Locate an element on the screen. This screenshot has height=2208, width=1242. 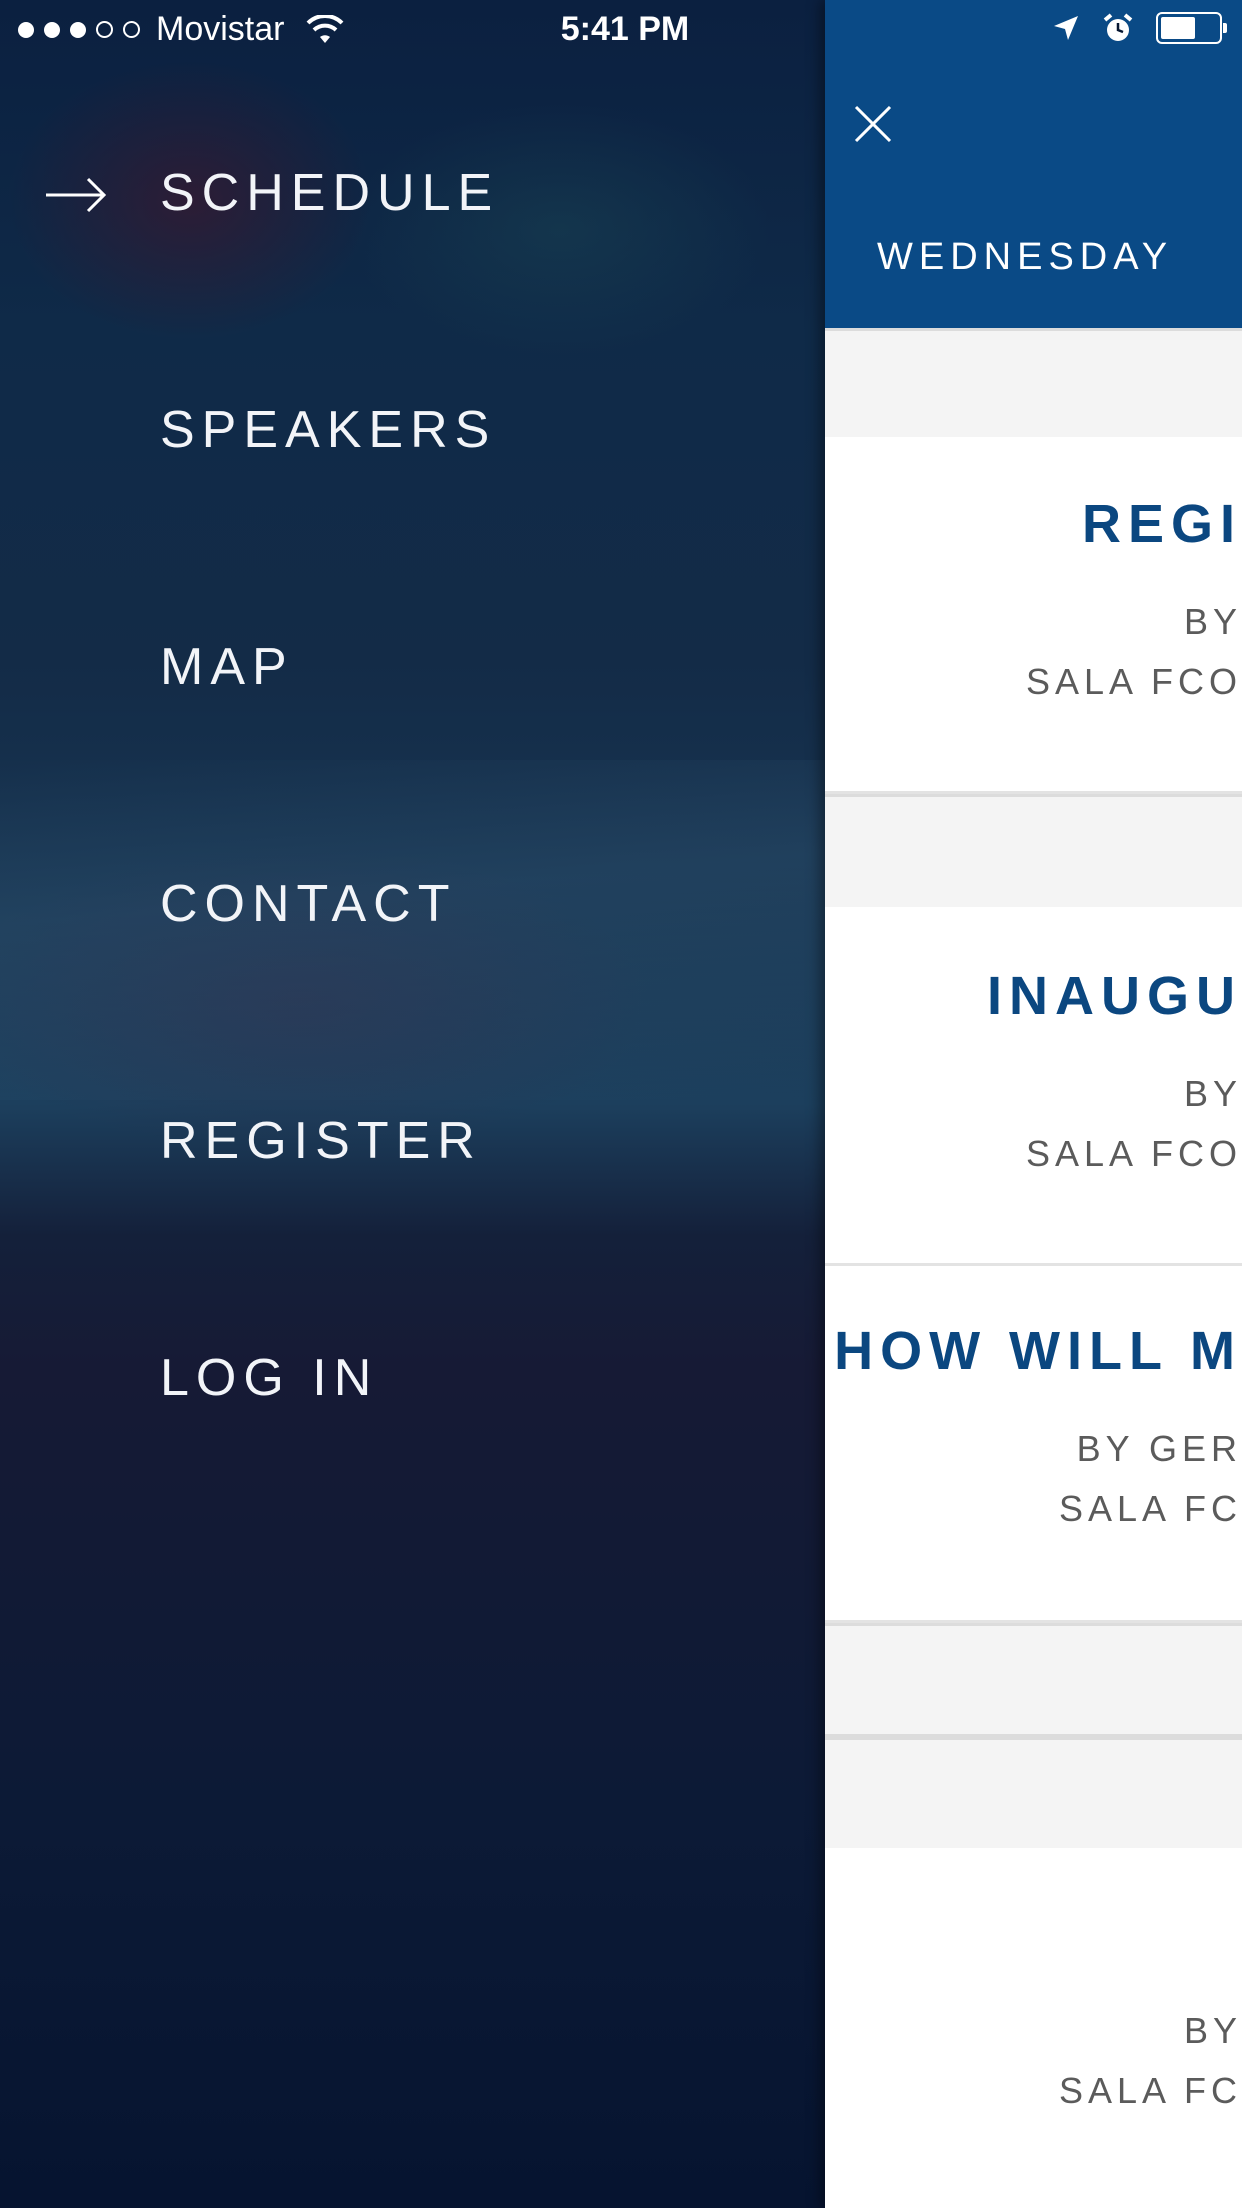
tab-wednesday: WEDNESDAY is located at coordinates (1025, 257).